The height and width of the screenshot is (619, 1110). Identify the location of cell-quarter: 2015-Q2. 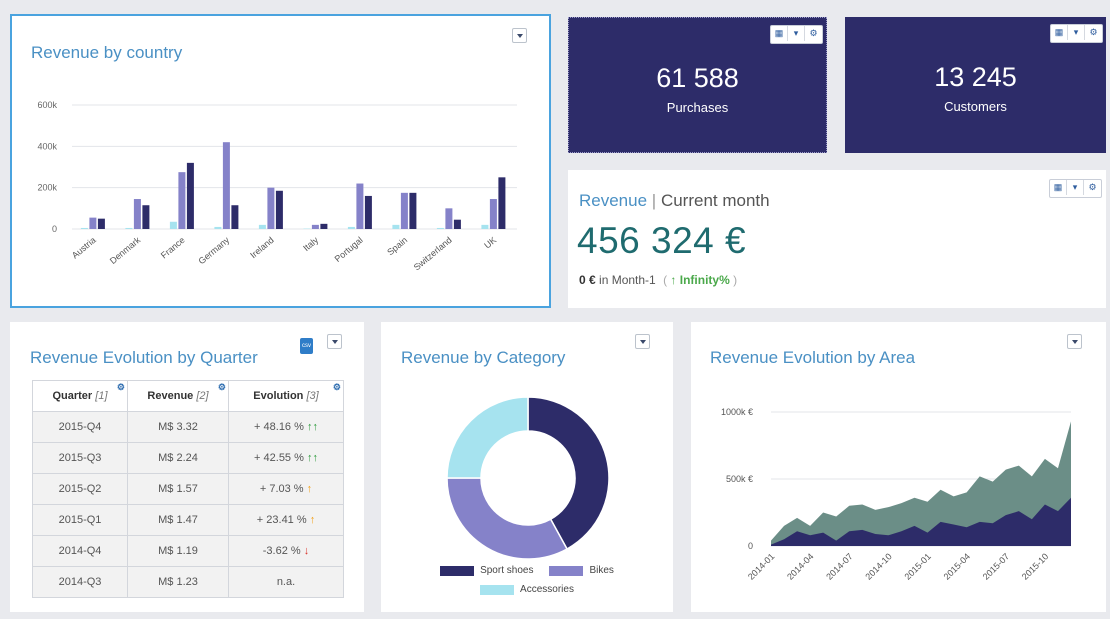
(80, 489).